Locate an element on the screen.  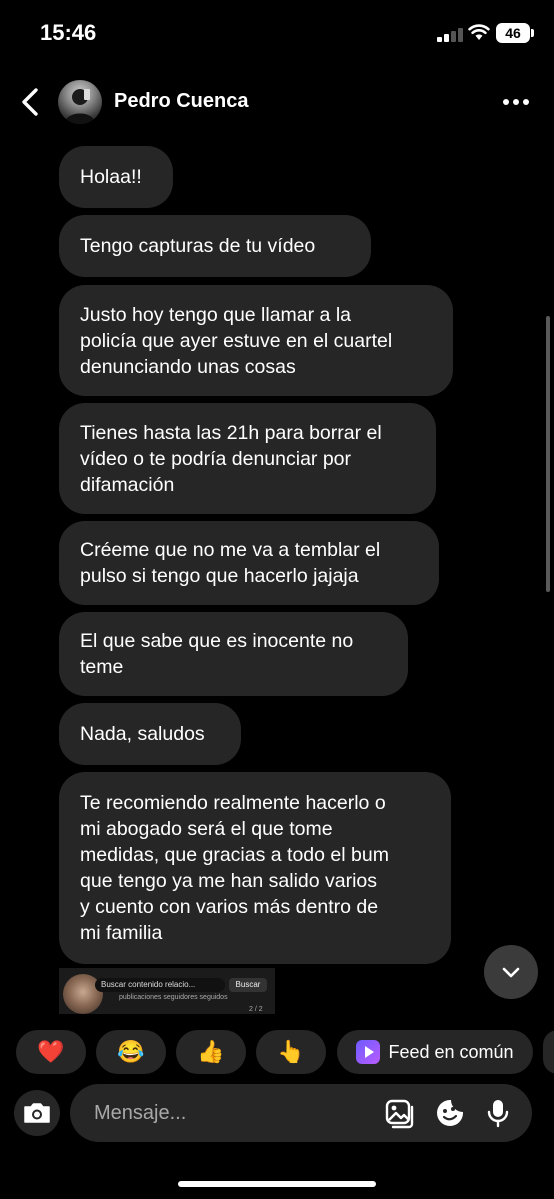
sticker-icon is located at coordinates (450, 1113).